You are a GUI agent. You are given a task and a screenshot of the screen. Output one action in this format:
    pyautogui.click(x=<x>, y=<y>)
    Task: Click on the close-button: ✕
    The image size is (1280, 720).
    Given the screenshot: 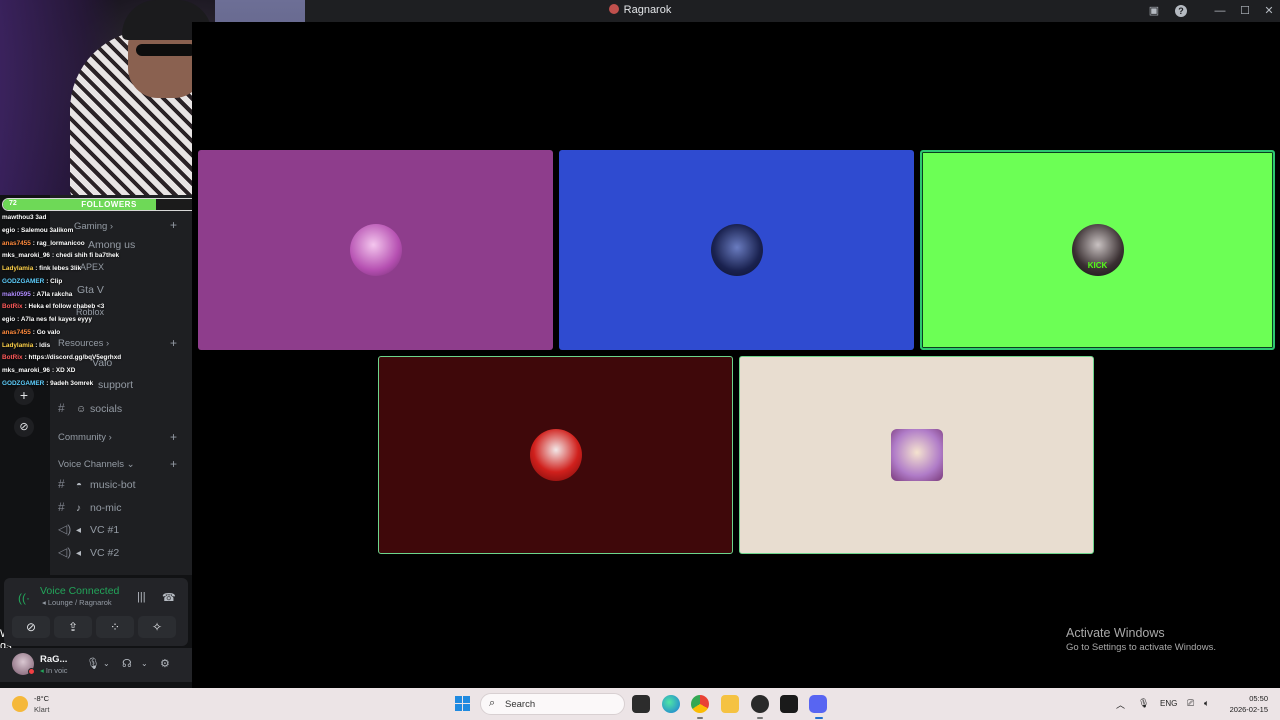 What is the action you would take?
    pyautogui.click(x=1269, y=11)
    